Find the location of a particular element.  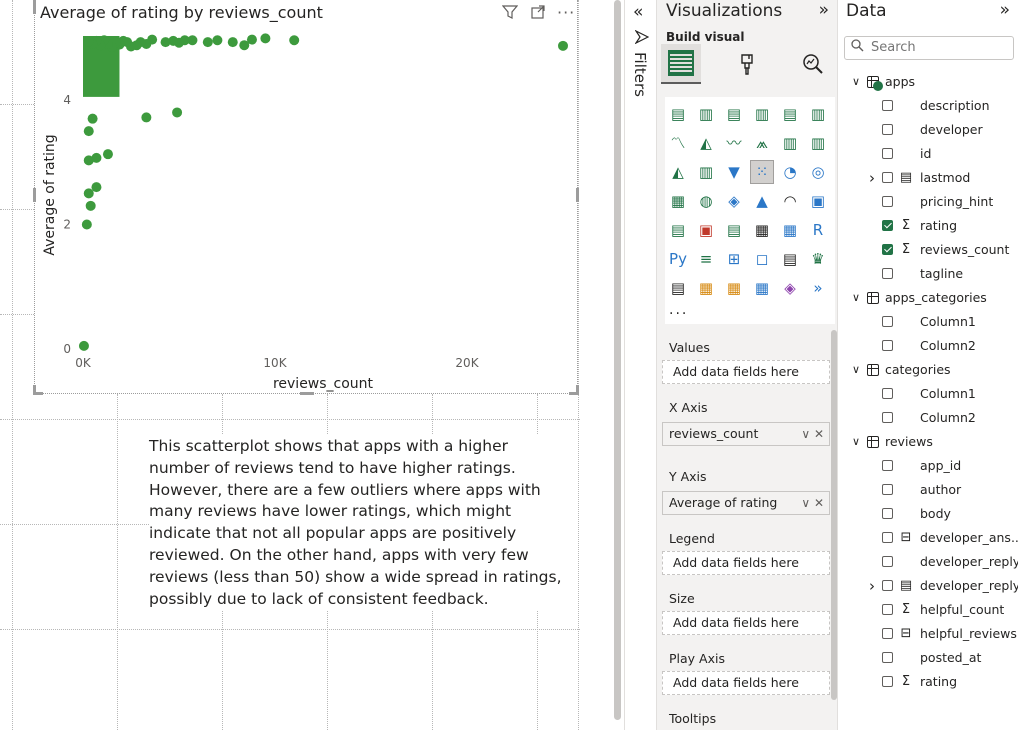

tree-field-tagline: tagline is located at coordinates (928, 274).